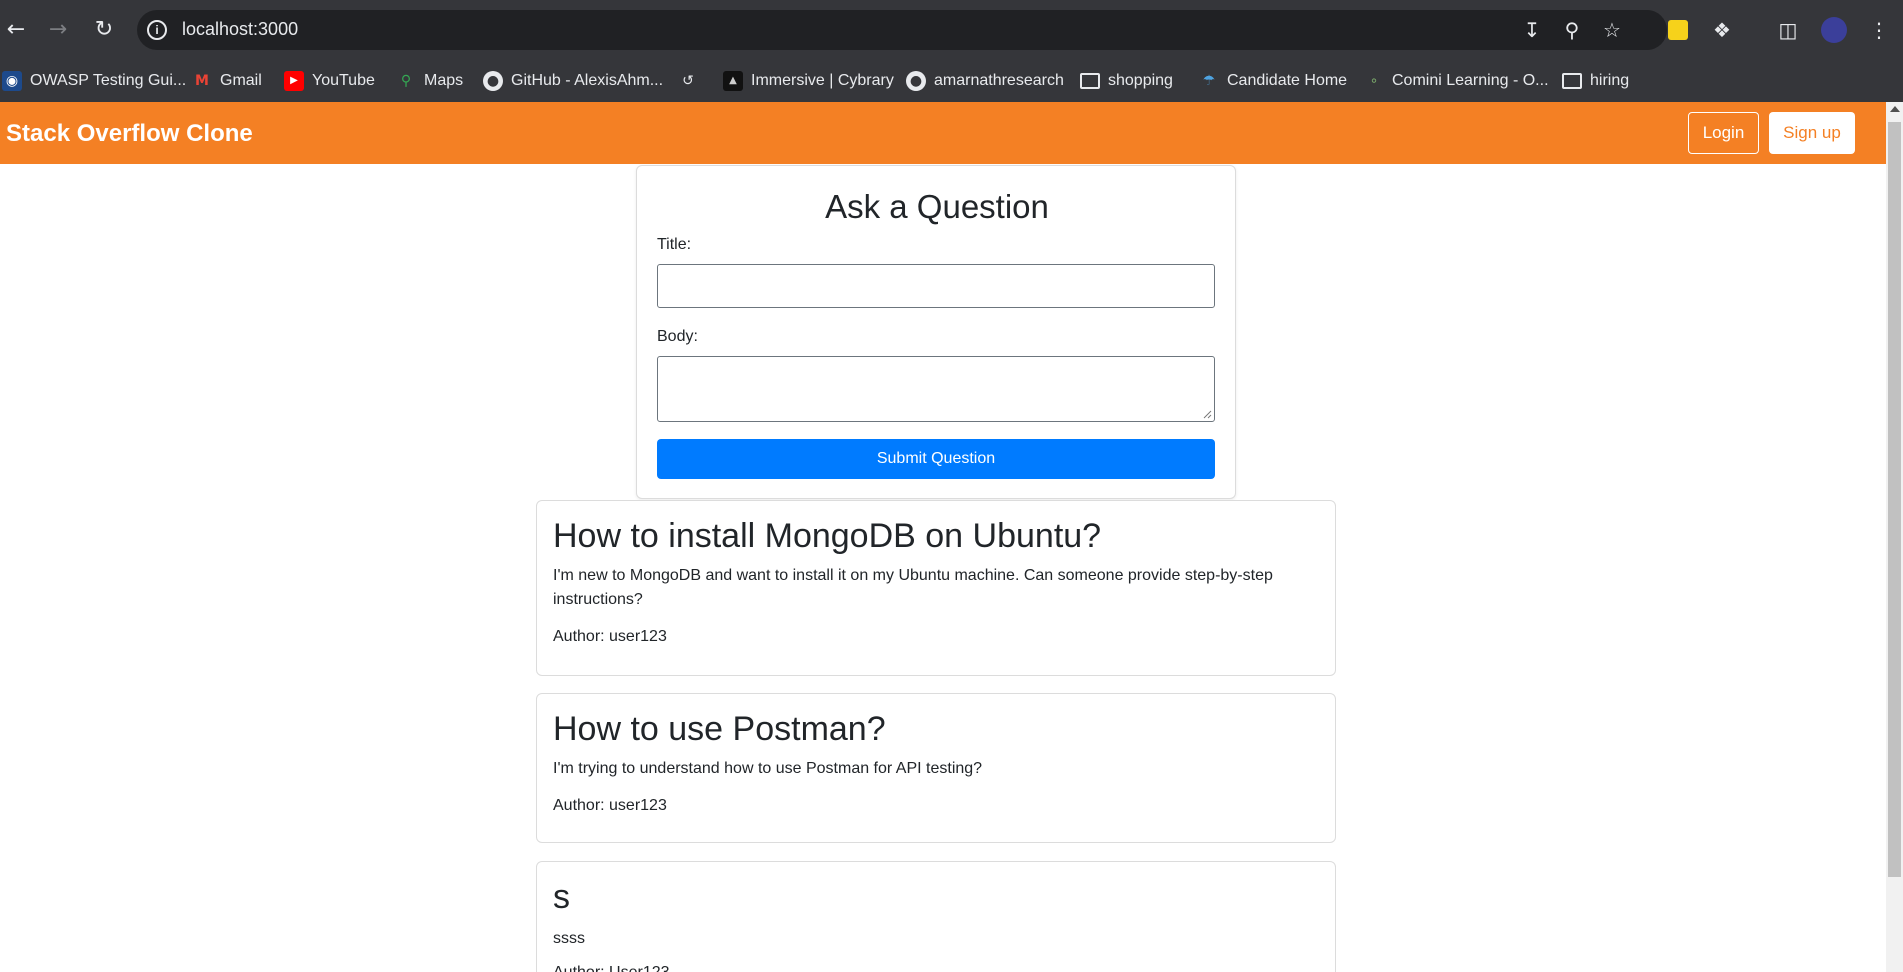  I want to click on resize-handle-icon, so click(1207, 414).